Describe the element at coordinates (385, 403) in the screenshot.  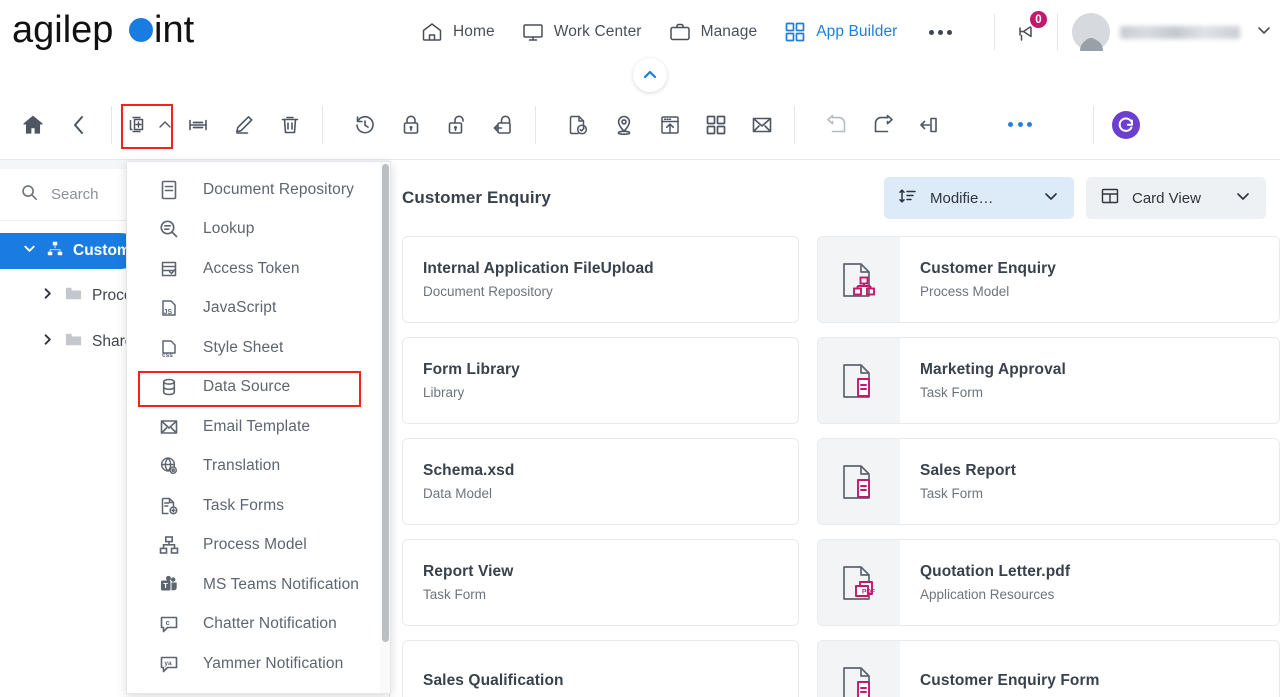
I see `menu-scrollbar-thumb` at that location.